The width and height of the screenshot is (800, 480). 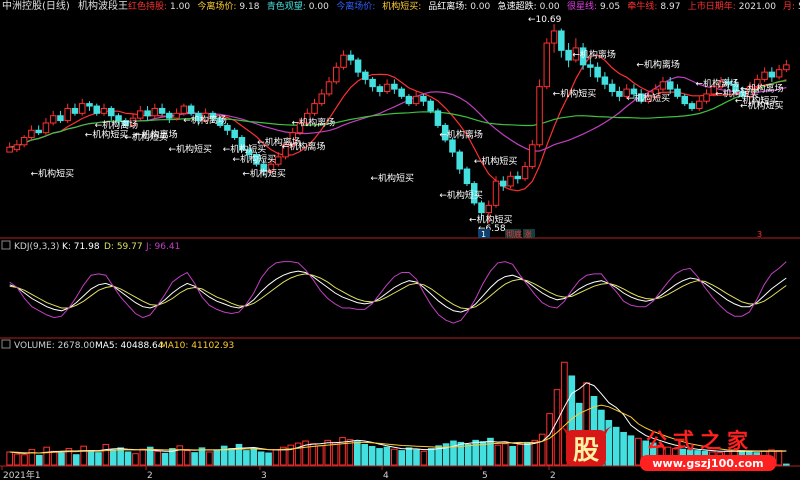 I want to click on header-item-label: 上市日期年:, so click(x=712, y=6).